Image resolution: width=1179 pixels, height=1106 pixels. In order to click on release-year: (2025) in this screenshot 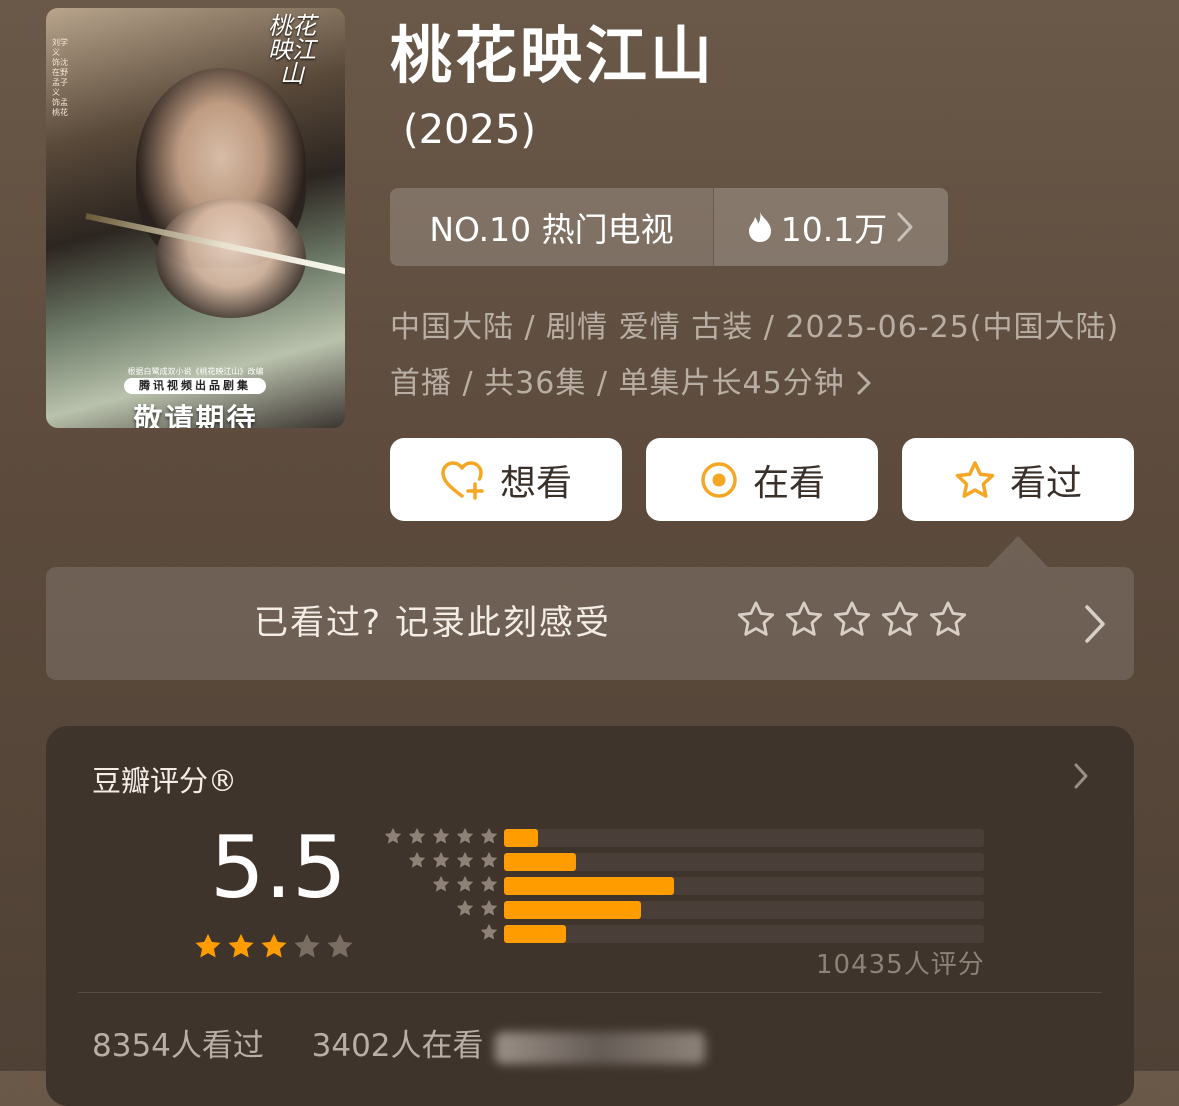, I will do `click(470, 130)`.